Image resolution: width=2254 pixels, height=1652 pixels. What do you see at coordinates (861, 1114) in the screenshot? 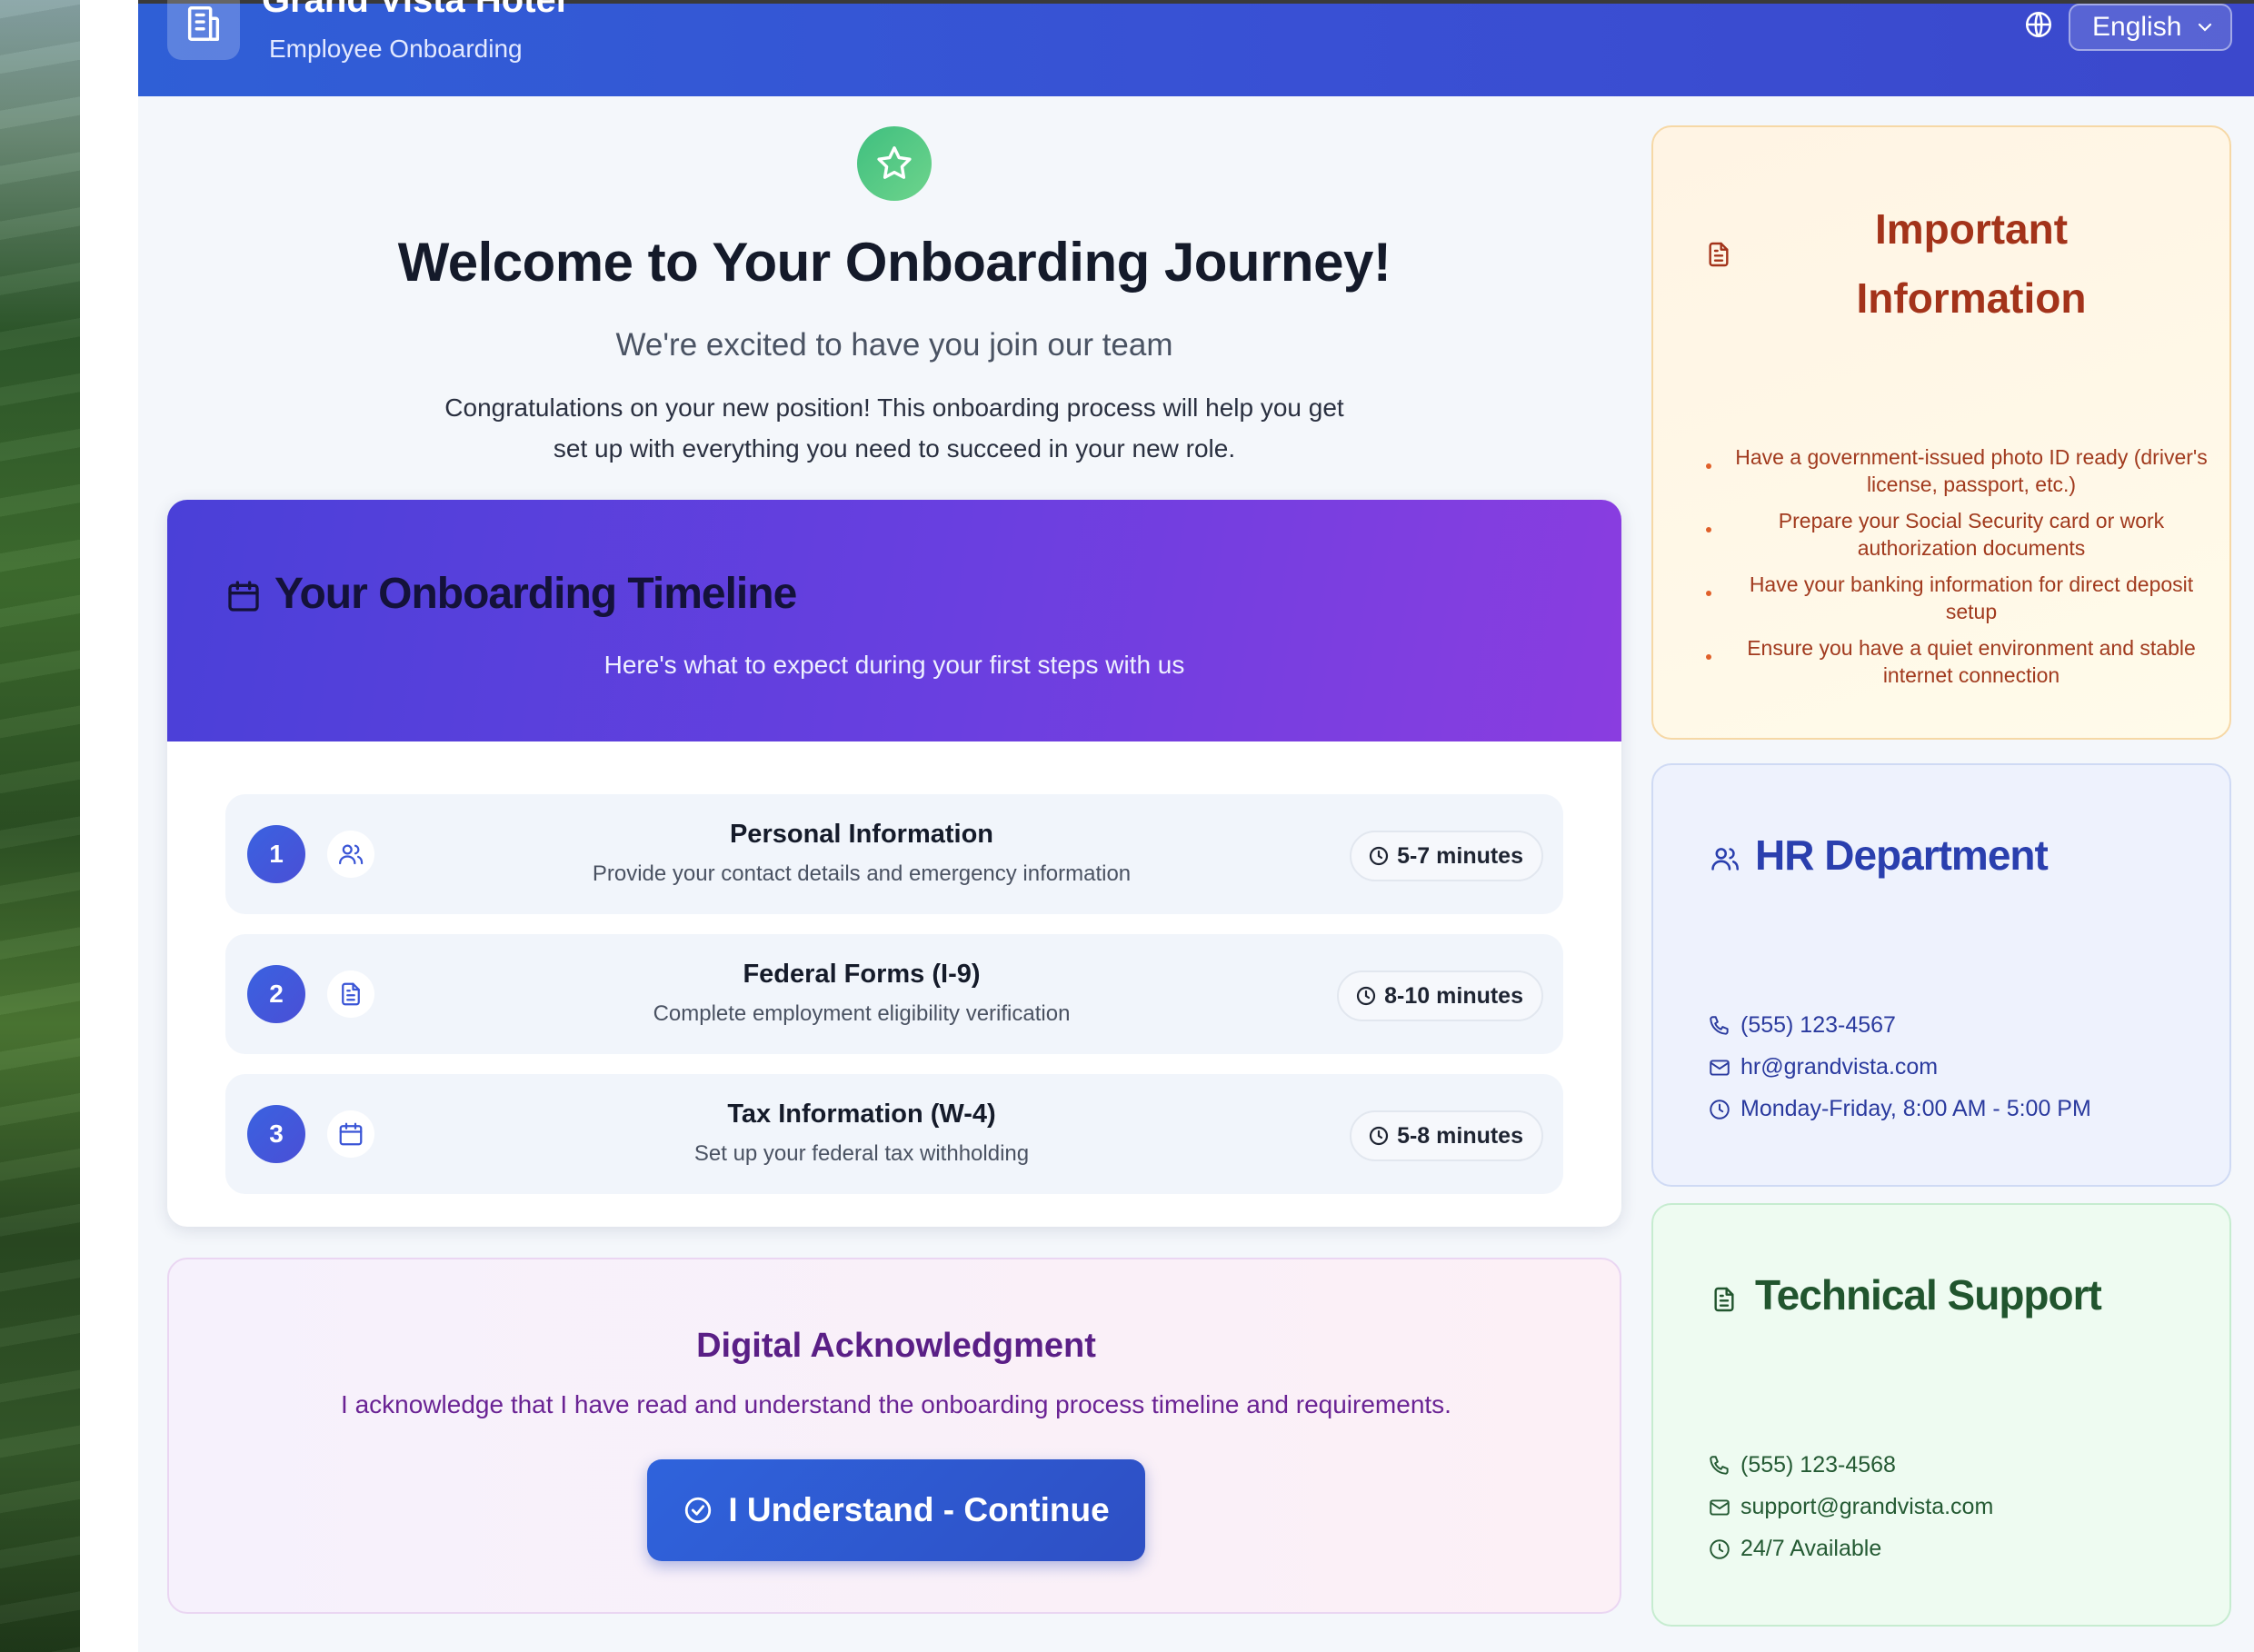
I see `step-title: Tax Information (W-4)` at bounding box center [861, 1114].